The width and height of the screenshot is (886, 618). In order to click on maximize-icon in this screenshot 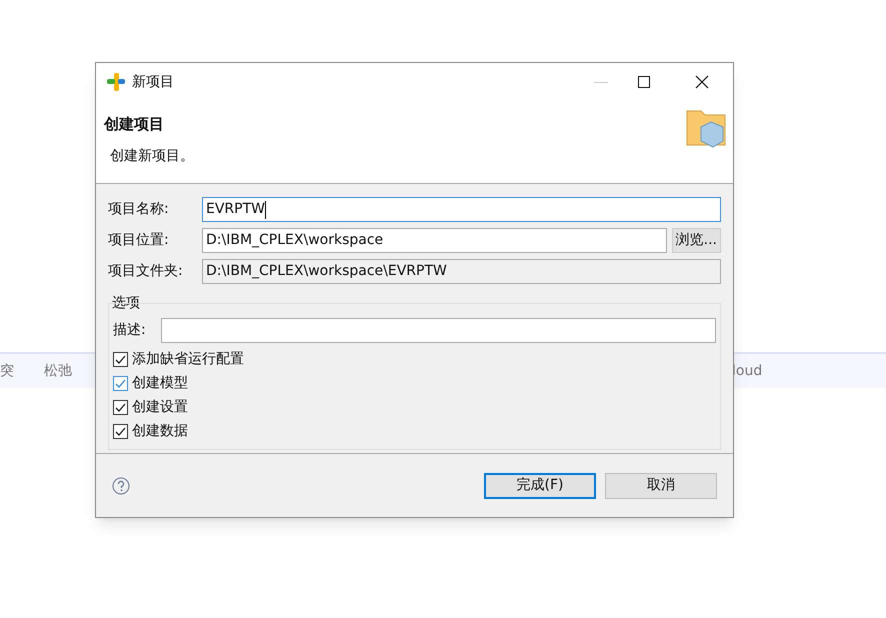, I will do `click(644, 82)`.